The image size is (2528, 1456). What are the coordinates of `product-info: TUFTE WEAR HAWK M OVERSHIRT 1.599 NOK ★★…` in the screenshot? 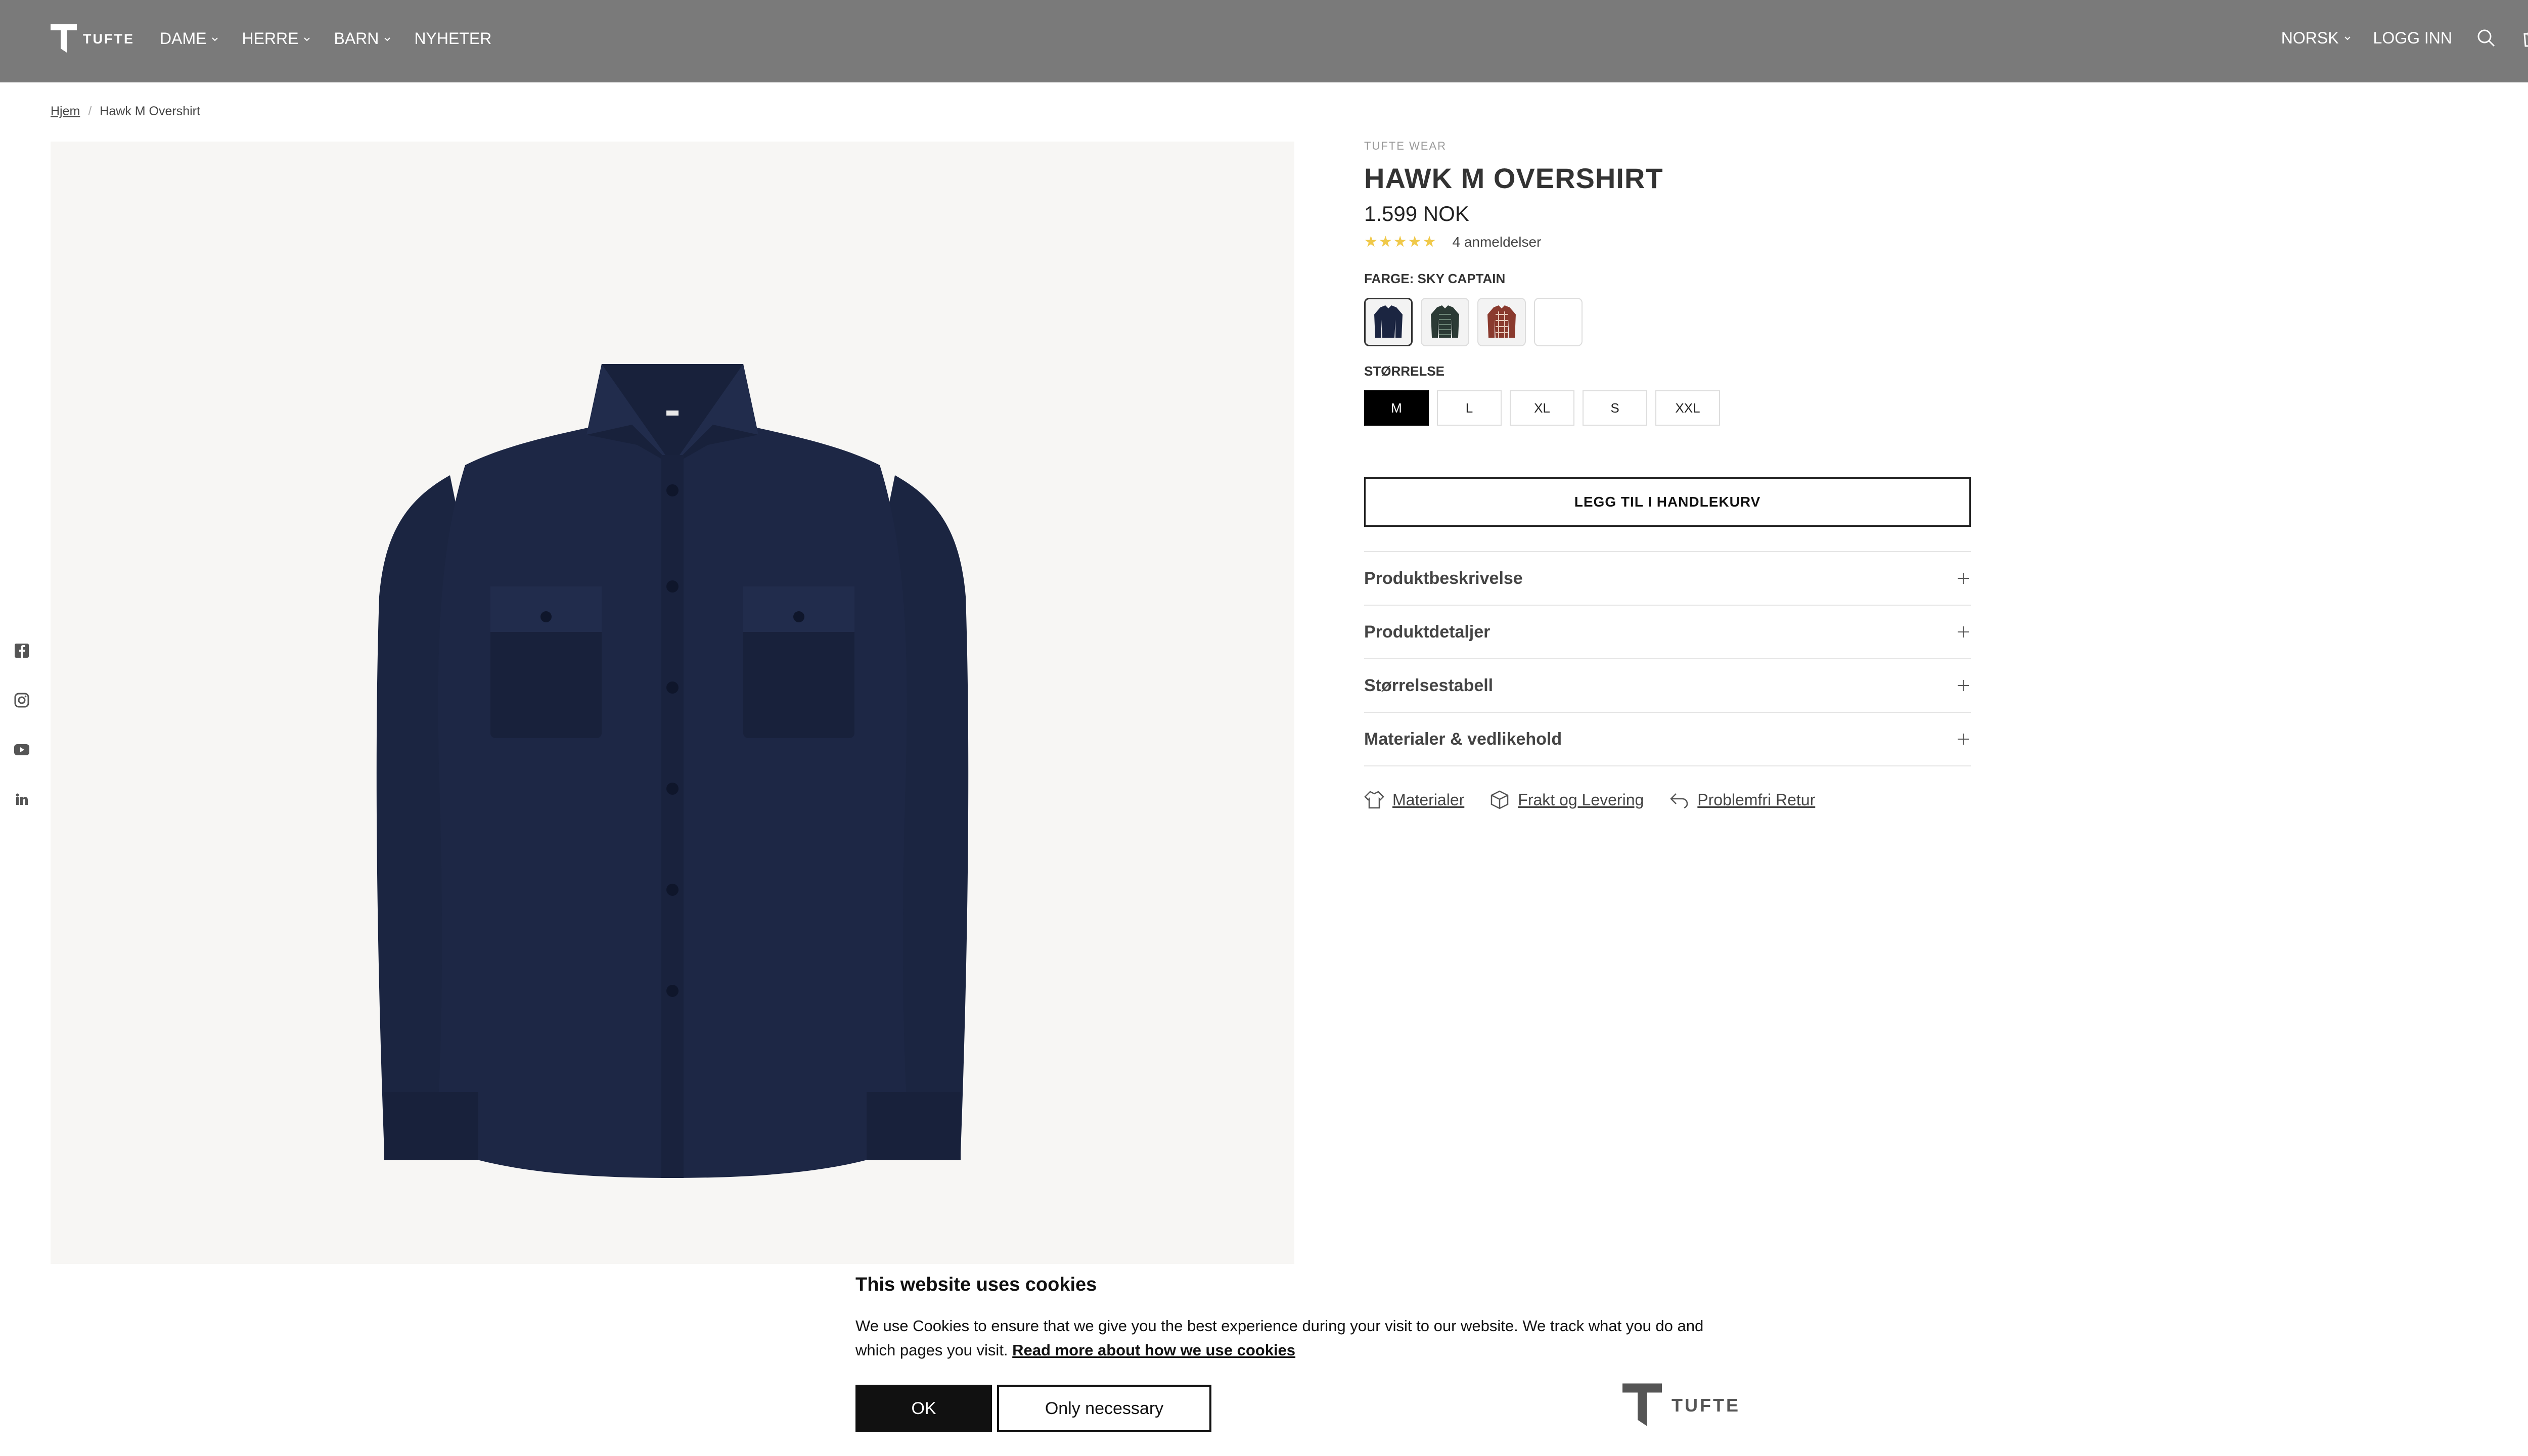 It's located at (1668, 475).